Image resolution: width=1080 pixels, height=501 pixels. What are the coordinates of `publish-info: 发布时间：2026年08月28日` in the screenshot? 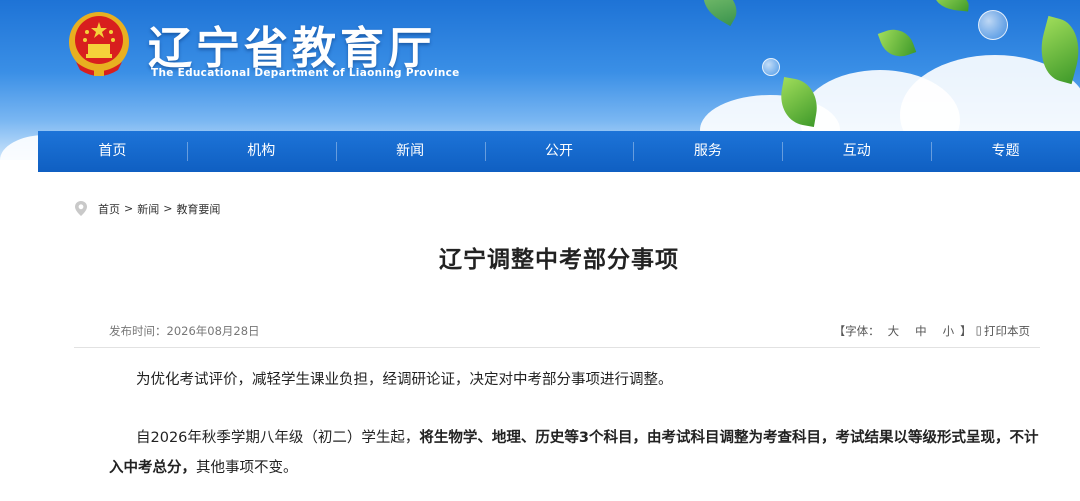 It's located at (184, 331).